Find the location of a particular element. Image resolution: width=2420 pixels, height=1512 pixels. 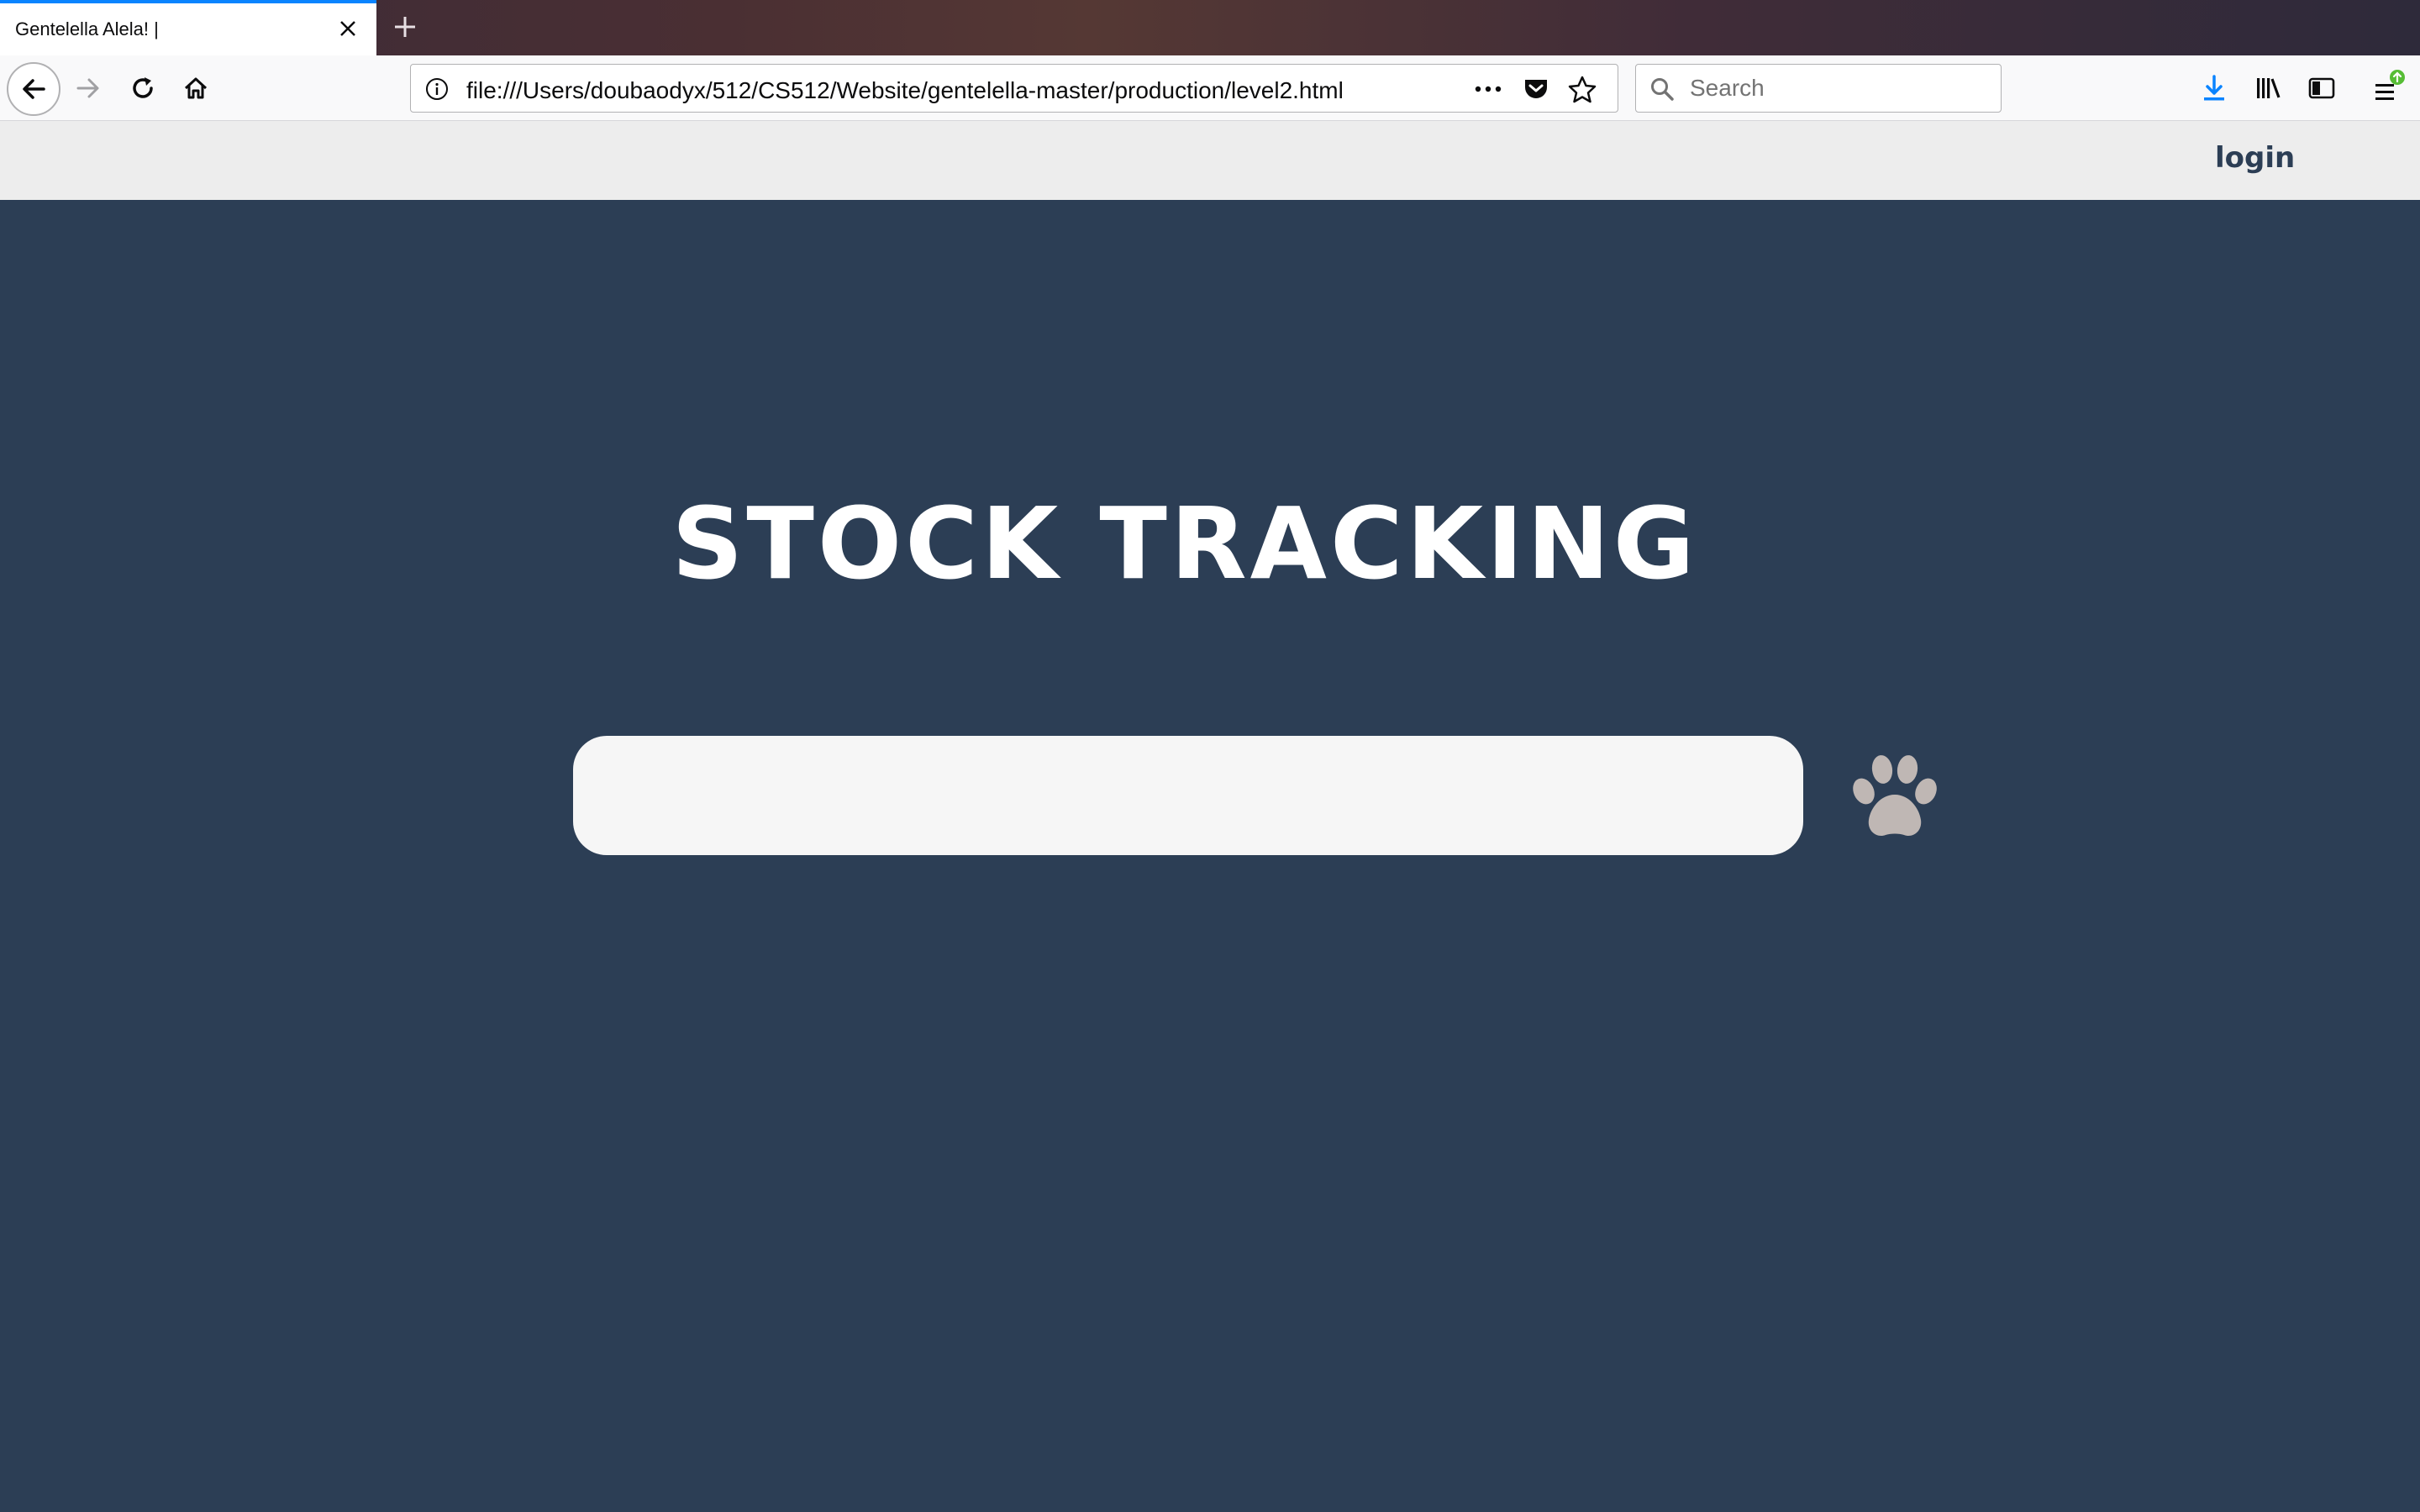

browser-tab-active: Gentelella Alela! | is located at coordinates (188, 27).